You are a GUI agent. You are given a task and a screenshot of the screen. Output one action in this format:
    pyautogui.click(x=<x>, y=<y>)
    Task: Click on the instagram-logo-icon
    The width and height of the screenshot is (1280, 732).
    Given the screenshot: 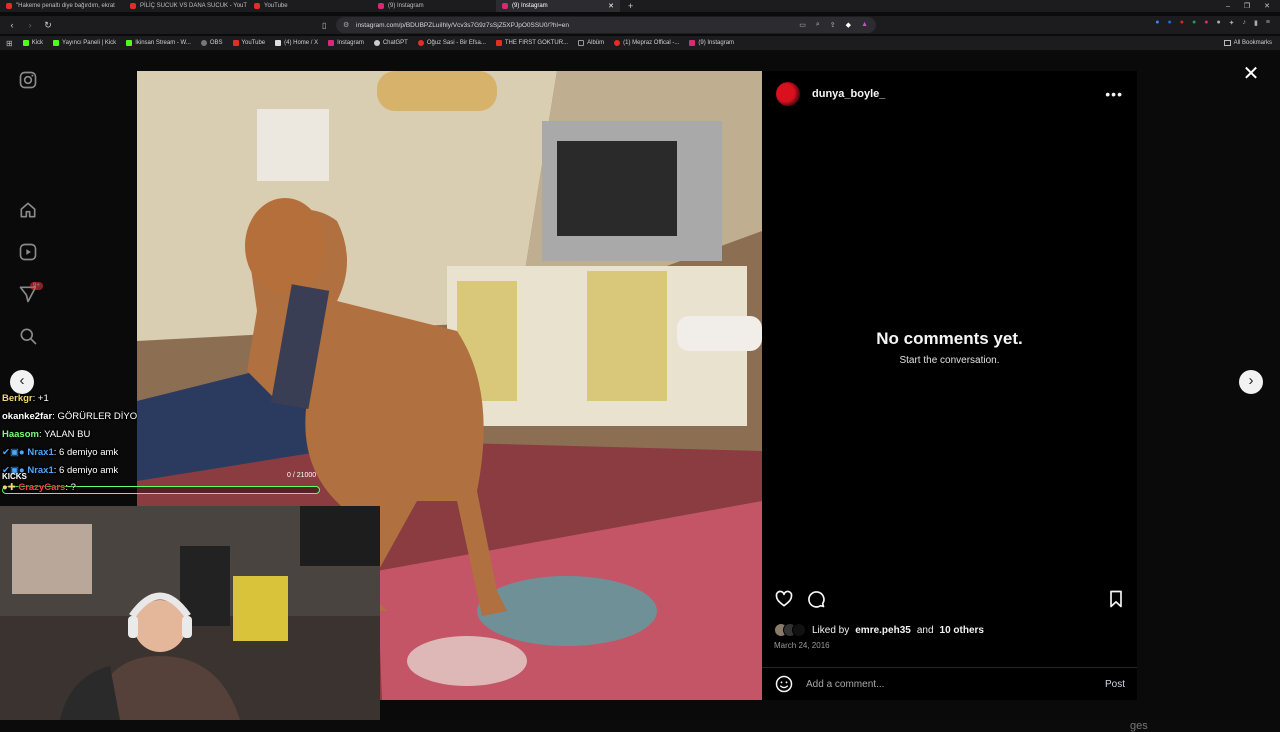 What is the action you would take?
    pyautogui.click(x=28, y=80)
    